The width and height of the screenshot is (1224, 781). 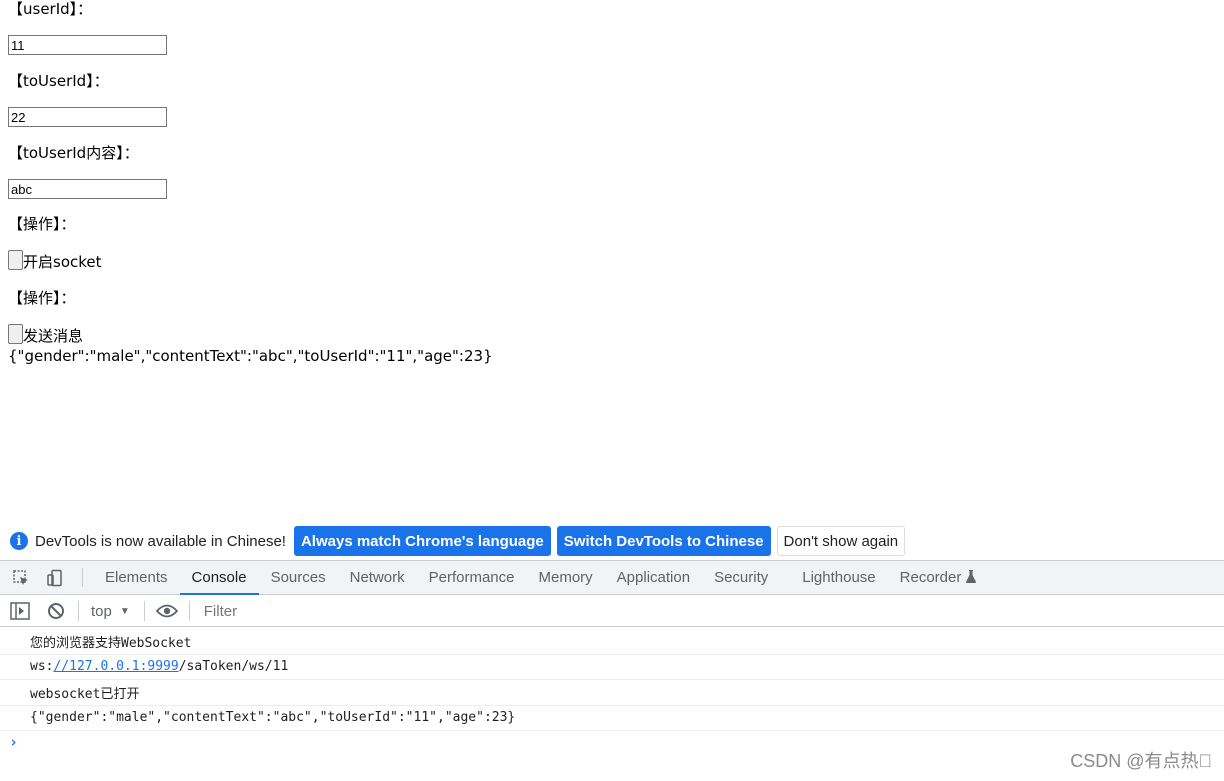 What do you see at coordinates (219, 578) in the screenshot?
I see `tab-console: Console` at bounding box center [219, 578].